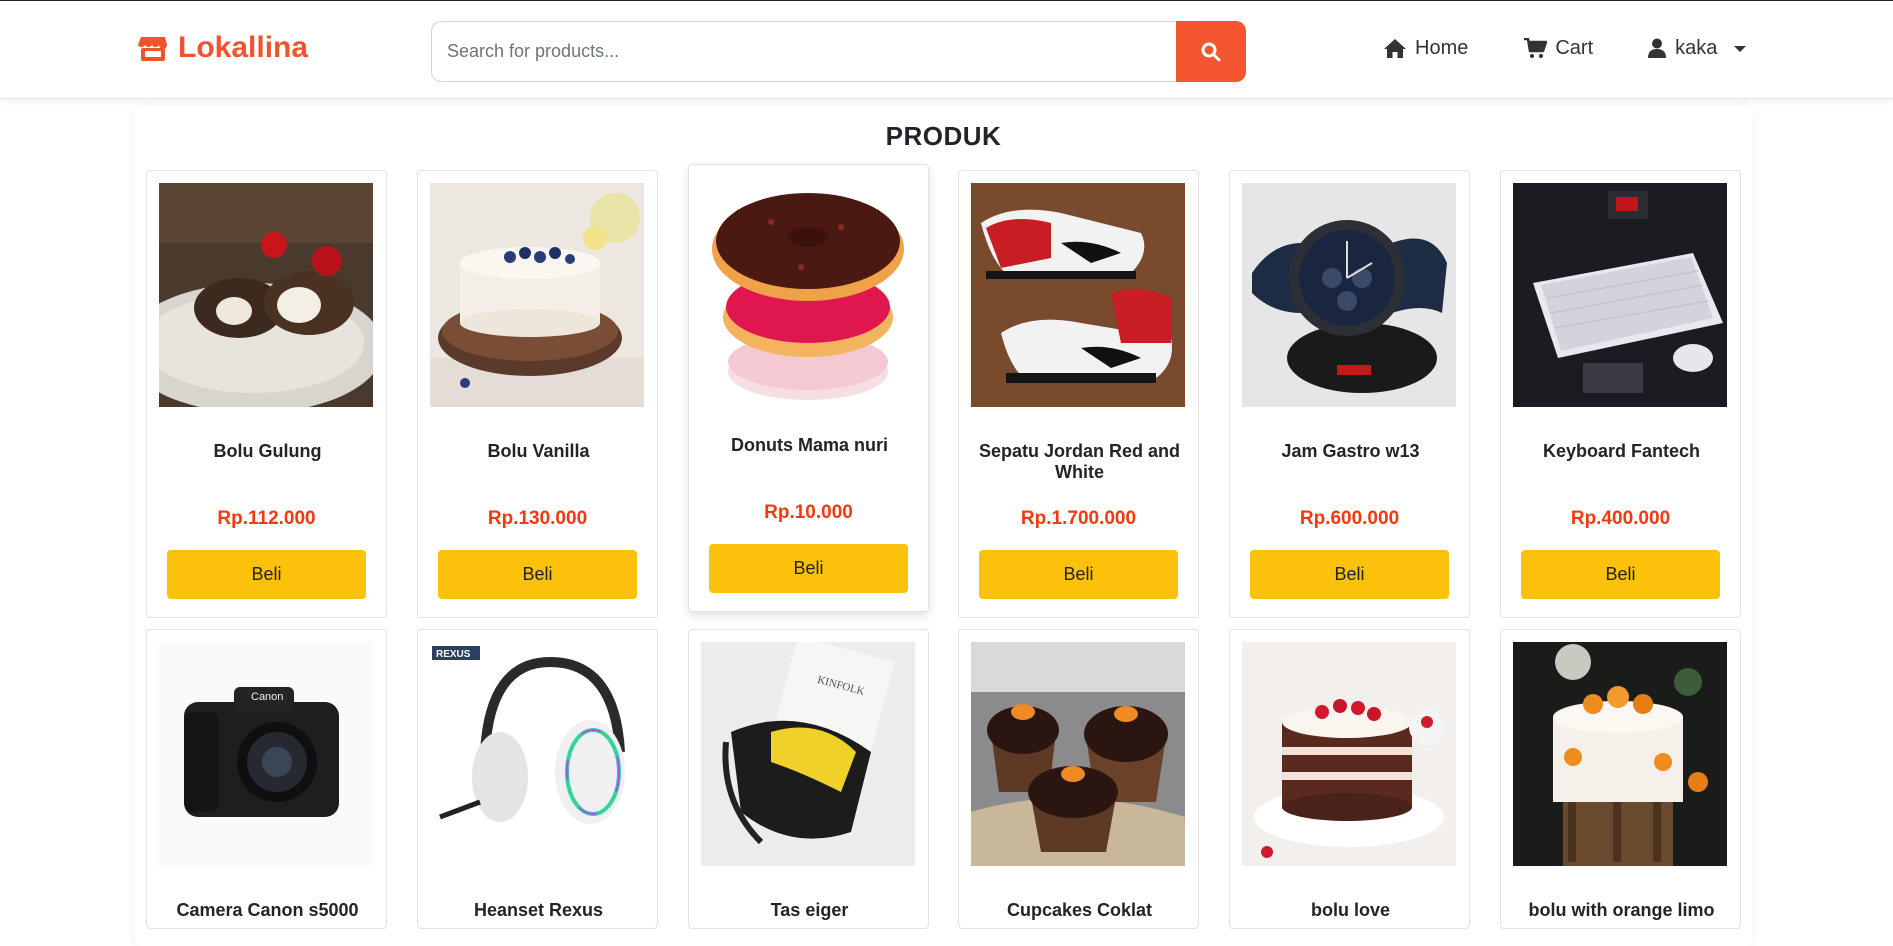 The height and width of the screenshot is (946, 1893). What do you see at coordinates (538, 910) in the screenshot?
I see `product-name: Heanset Rexus` at bounding box center [538, 910].